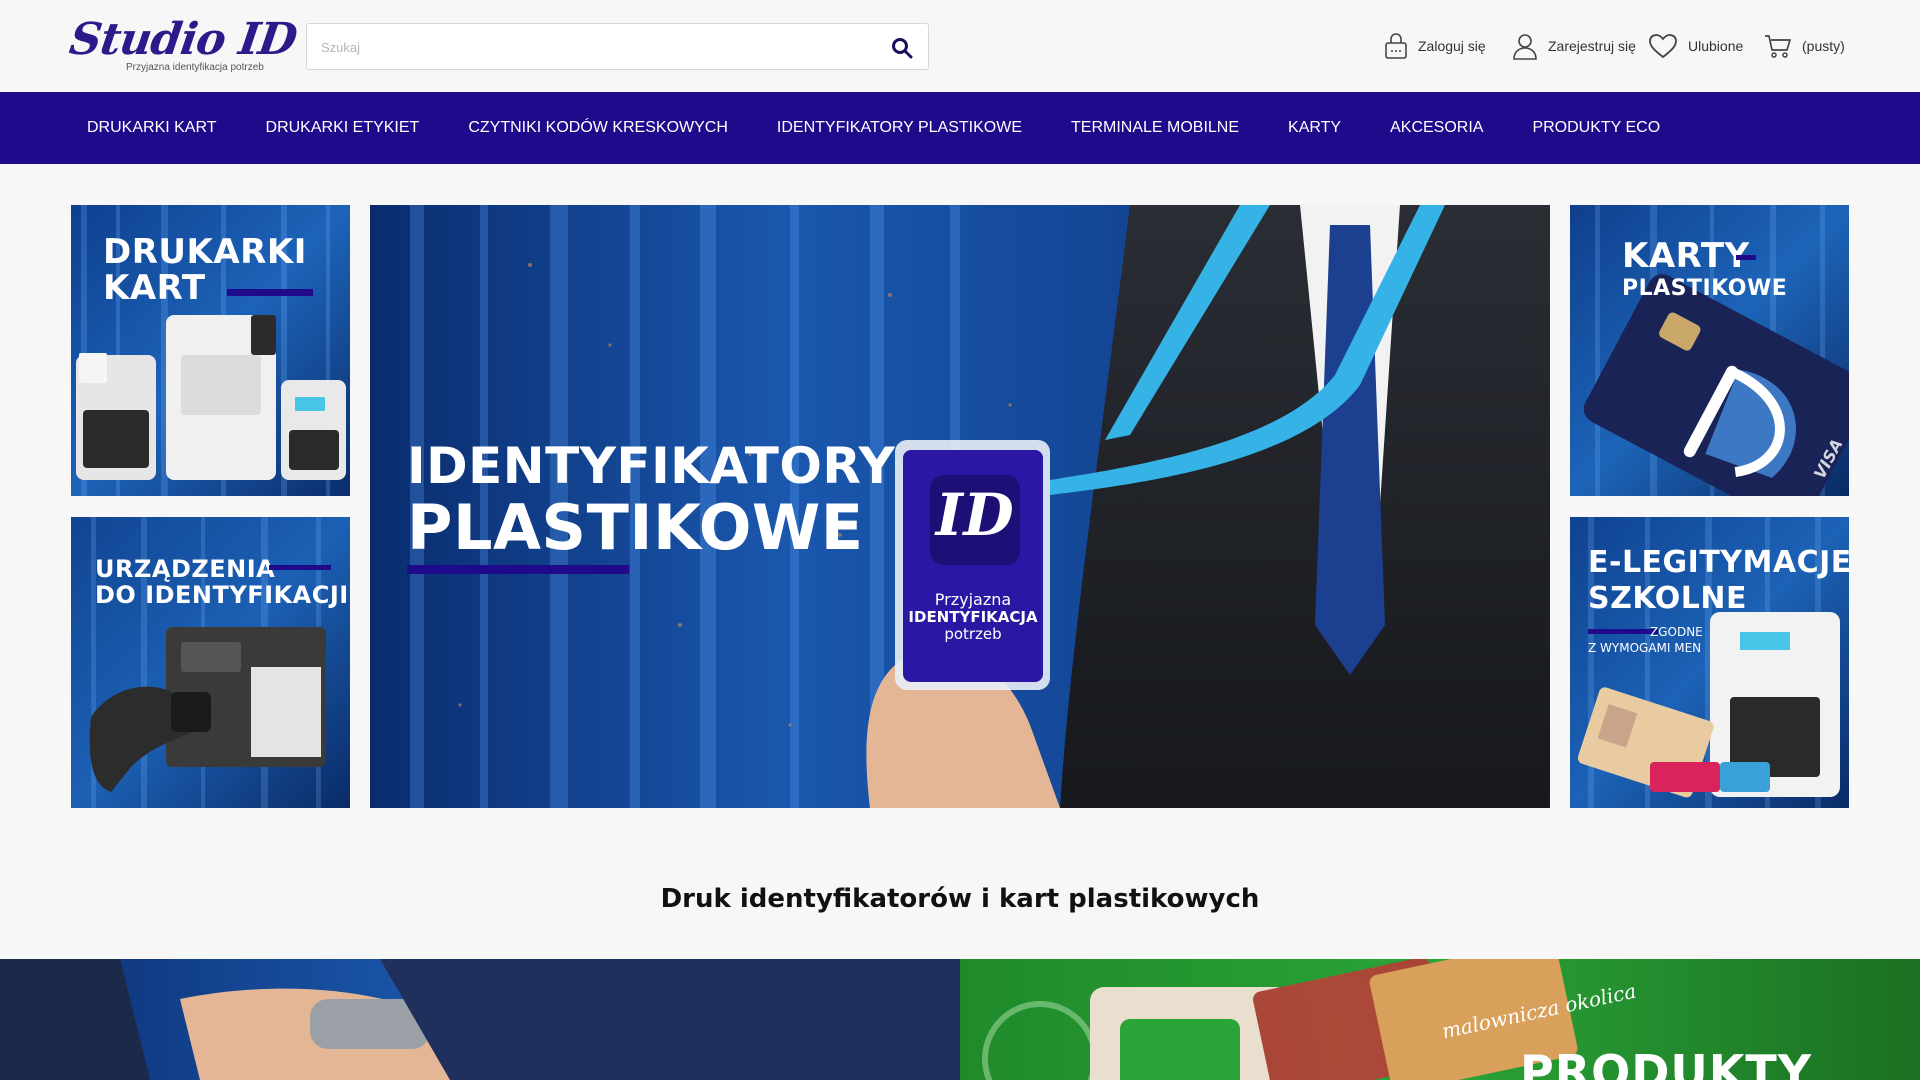 Image resolution: width=1920 pixels, height=1080 pixels. What do you see at coordinates (1709, 350) in the screenshot?
I see `banner-plastic-cards: KARTY PLASTIKOWE VISA` at bounding box center [1709, 350].